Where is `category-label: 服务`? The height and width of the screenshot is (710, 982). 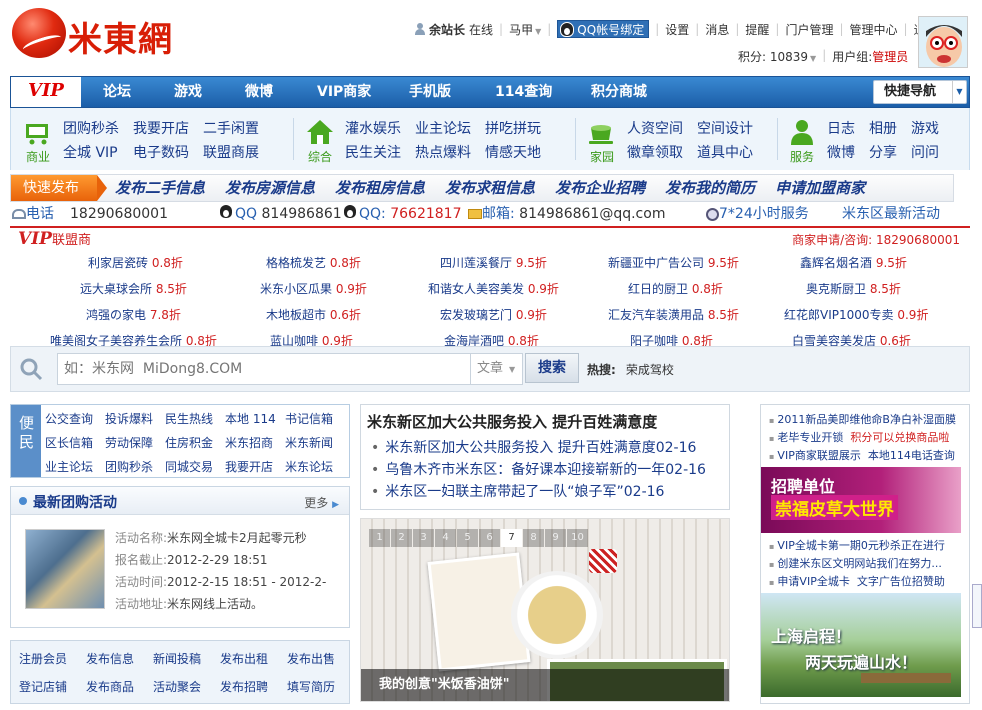 category-label: 服务 is located at coordinates (802, 156).